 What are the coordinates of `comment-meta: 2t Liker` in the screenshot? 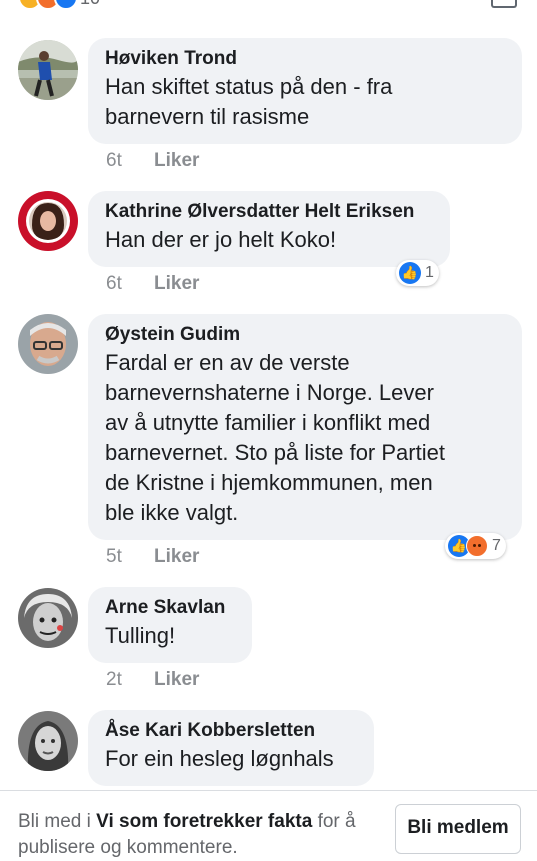 It's located at (152, 680).